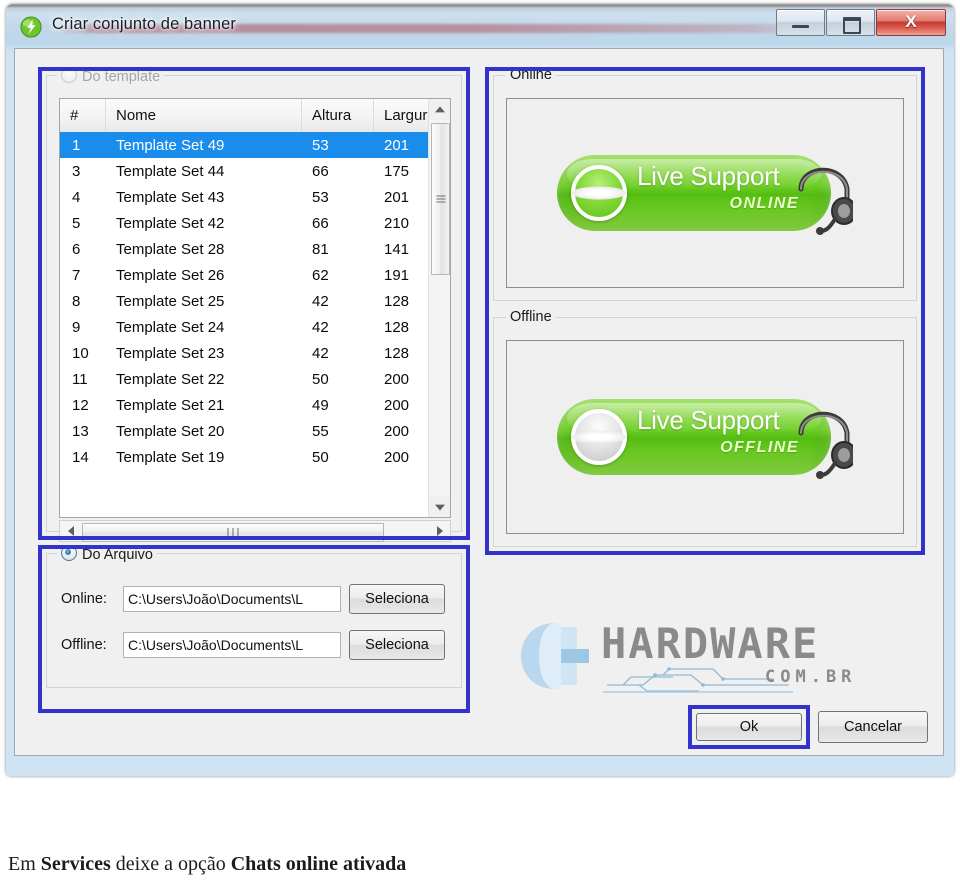  I want to click on table-row: 6 Template Set 28 81 141, so click(255, 249).